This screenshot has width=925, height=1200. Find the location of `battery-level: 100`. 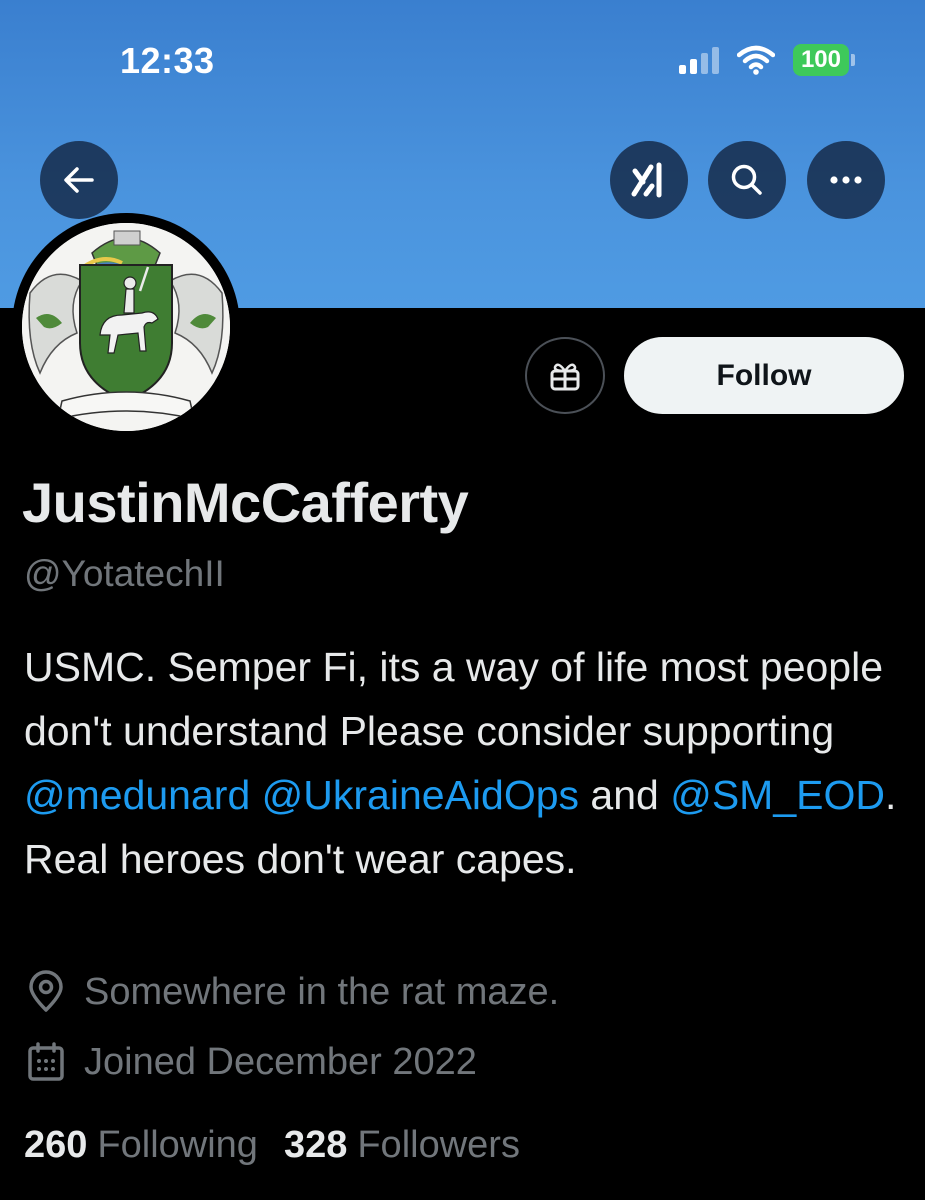

battery-level: 100 is located at coordinates (820, 60).